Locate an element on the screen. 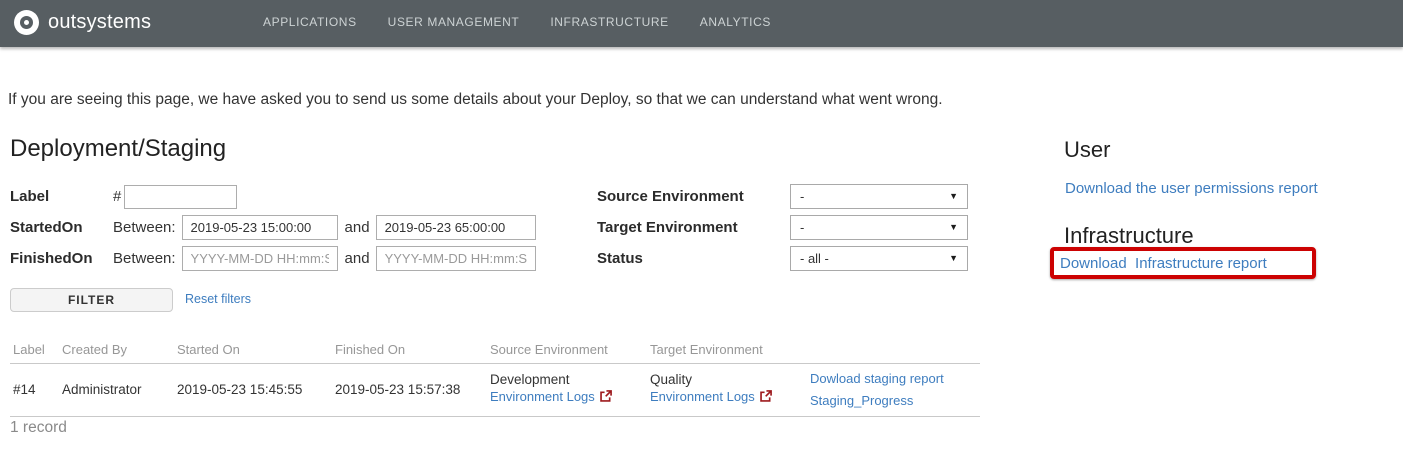  outsystems-logo: outsystems is located at coordinates (82, 22).